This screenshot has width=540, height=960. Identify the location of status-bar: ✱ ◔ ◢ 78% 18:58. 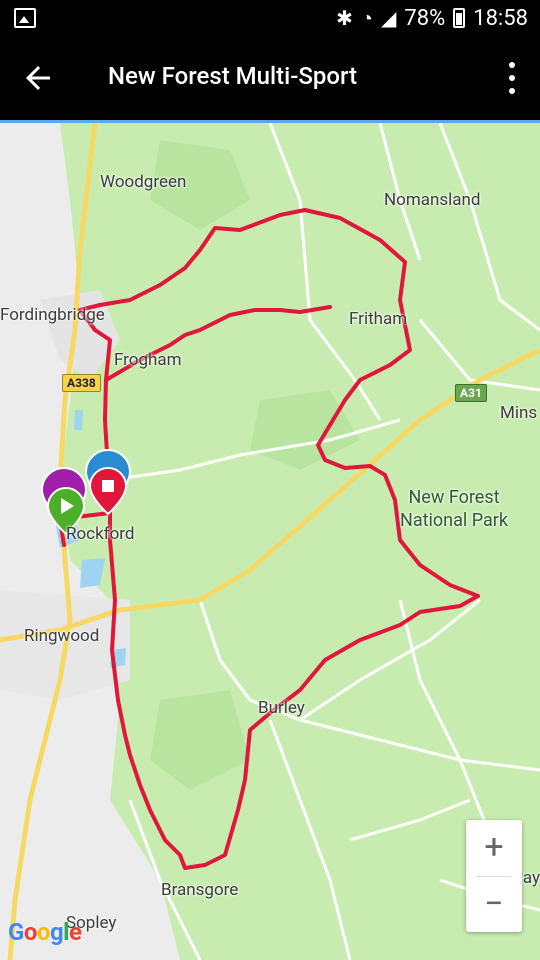
(270, 18).